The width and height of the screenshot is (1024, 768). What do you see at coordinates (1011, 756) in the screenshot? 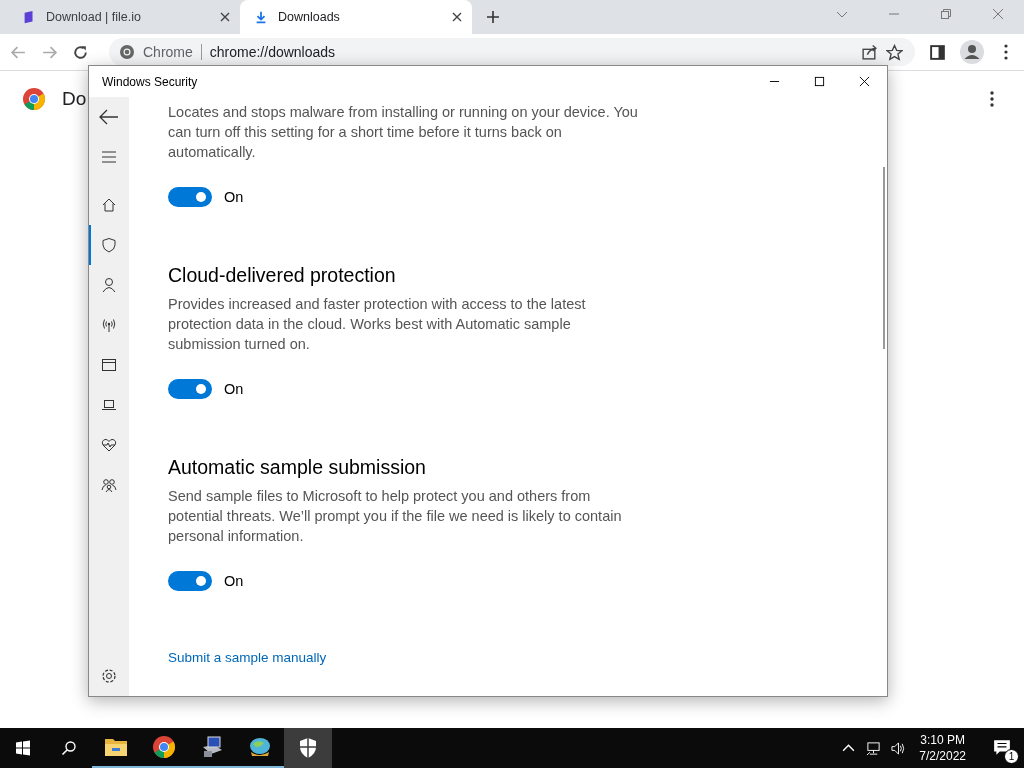
I see `notification-badge: 1` at bounding box center [1011, 756].